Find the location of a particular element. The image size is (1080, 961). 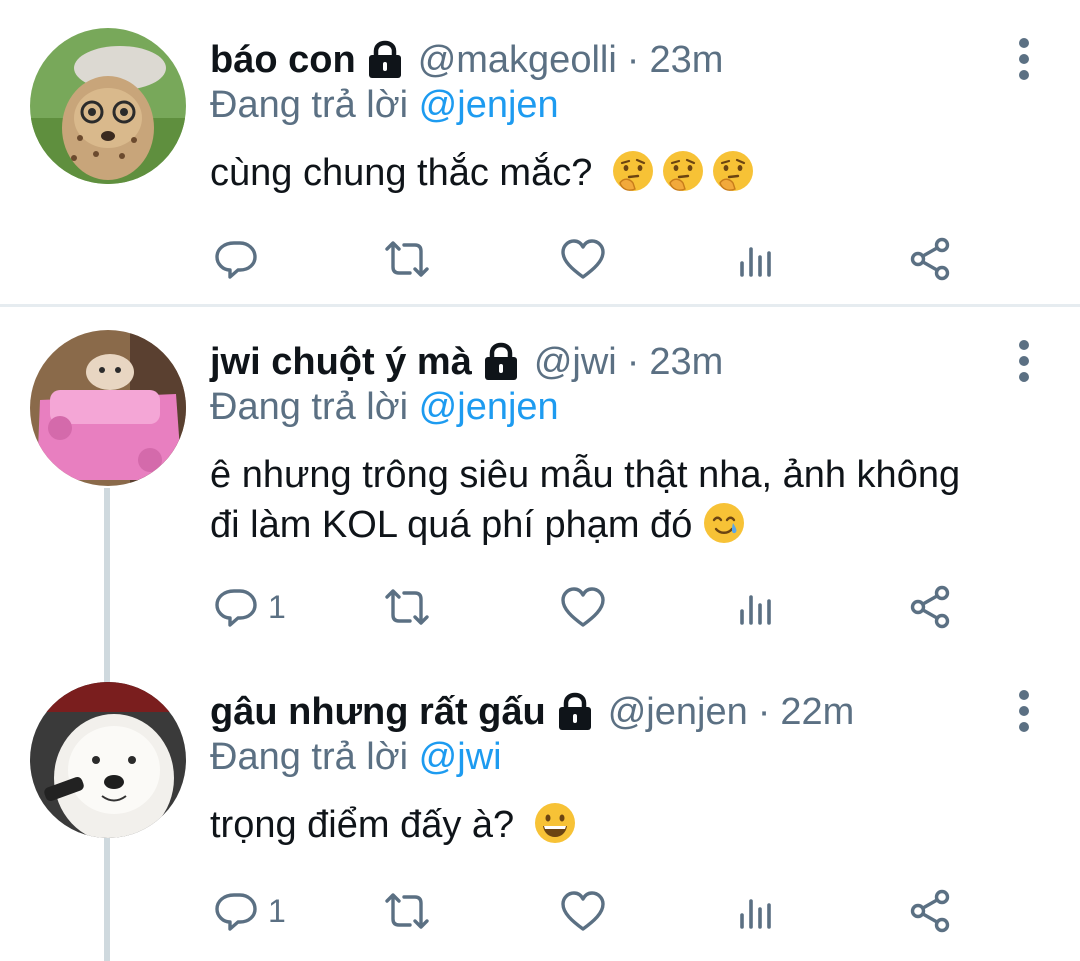

grinning-face-emoji-icon is located at coordinates (555, 823).